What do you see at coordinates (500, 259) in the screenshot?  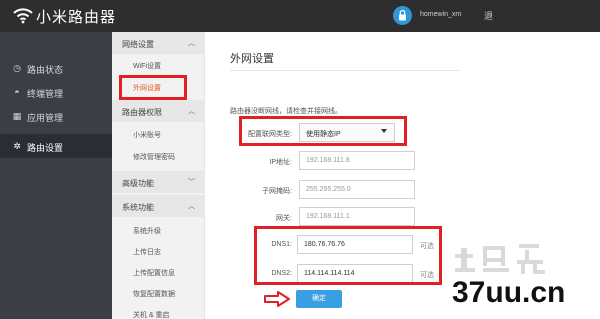 I see `watermark-logo` at bounding box center [500, 259].